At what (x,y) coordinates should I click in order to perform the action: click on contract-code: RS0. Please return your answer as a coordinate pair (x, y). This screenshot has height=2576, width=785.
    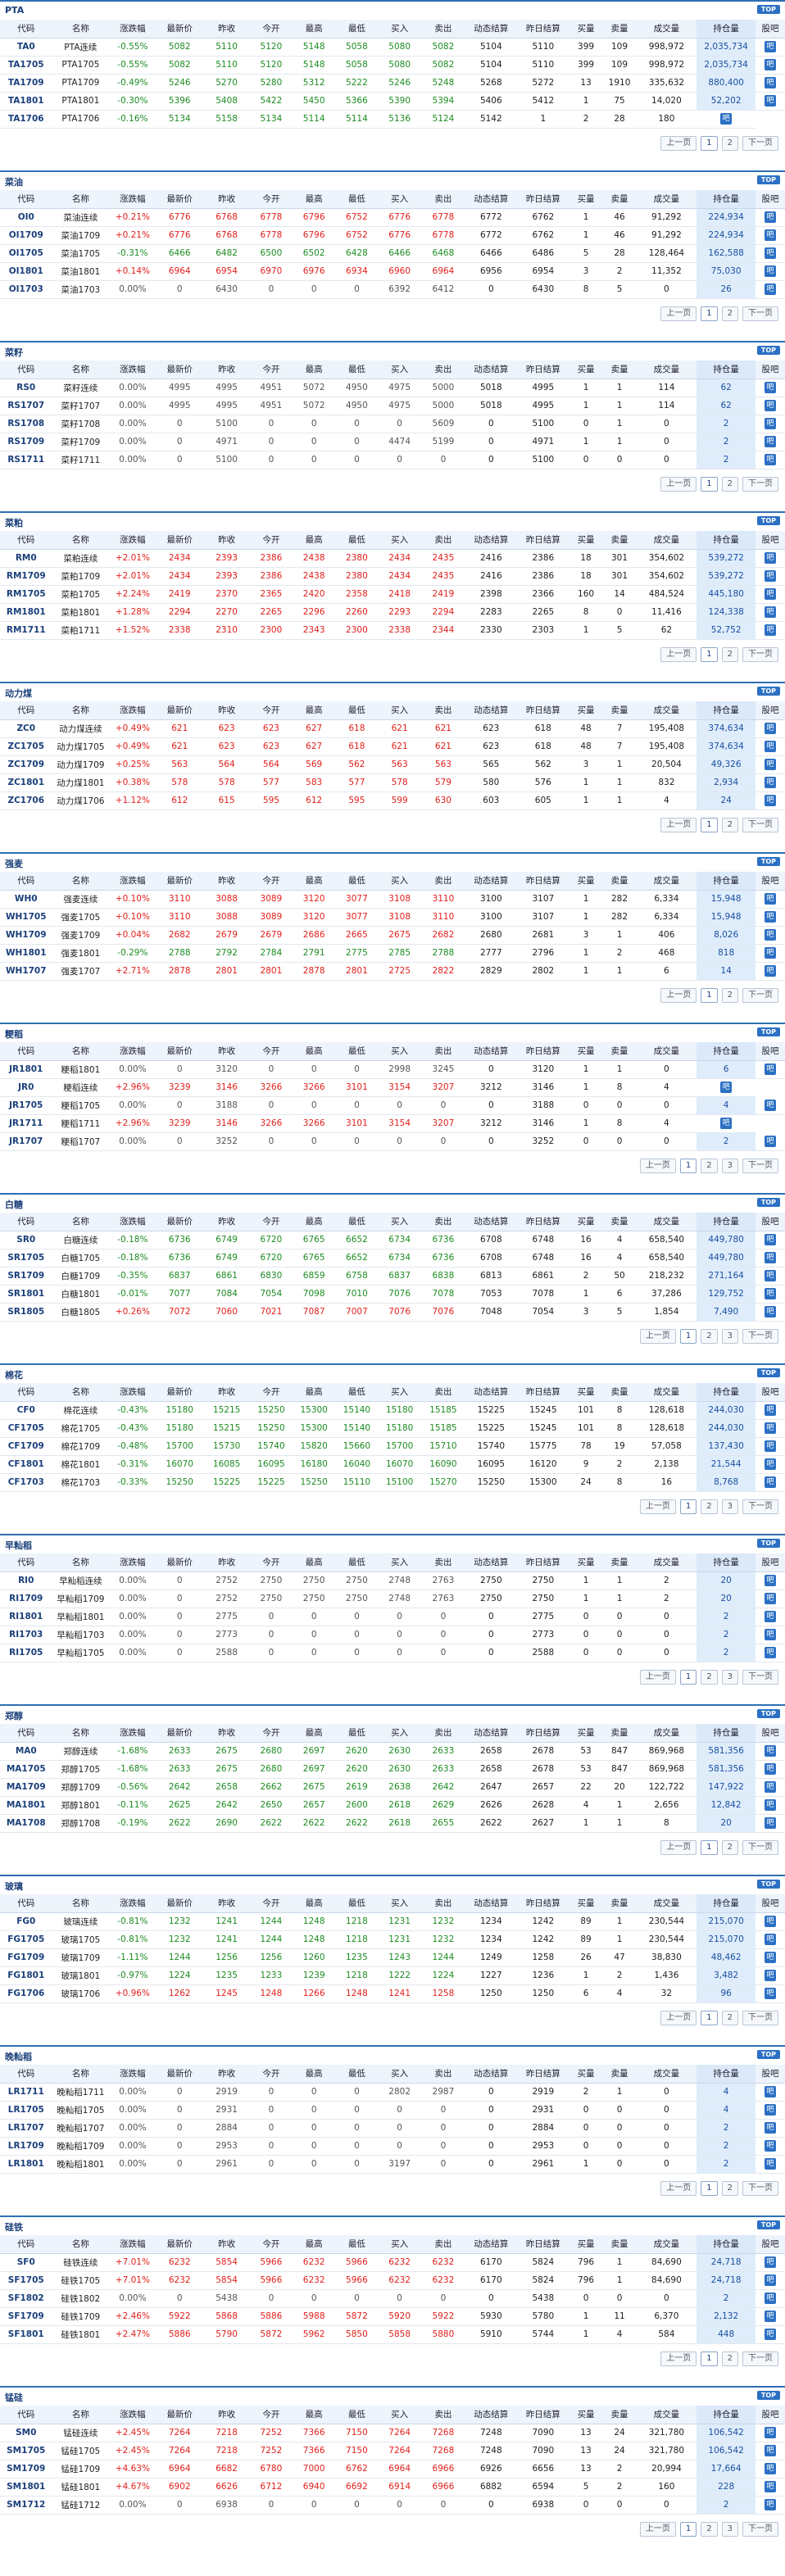
    Looking at the image, I should click on (26, 388).